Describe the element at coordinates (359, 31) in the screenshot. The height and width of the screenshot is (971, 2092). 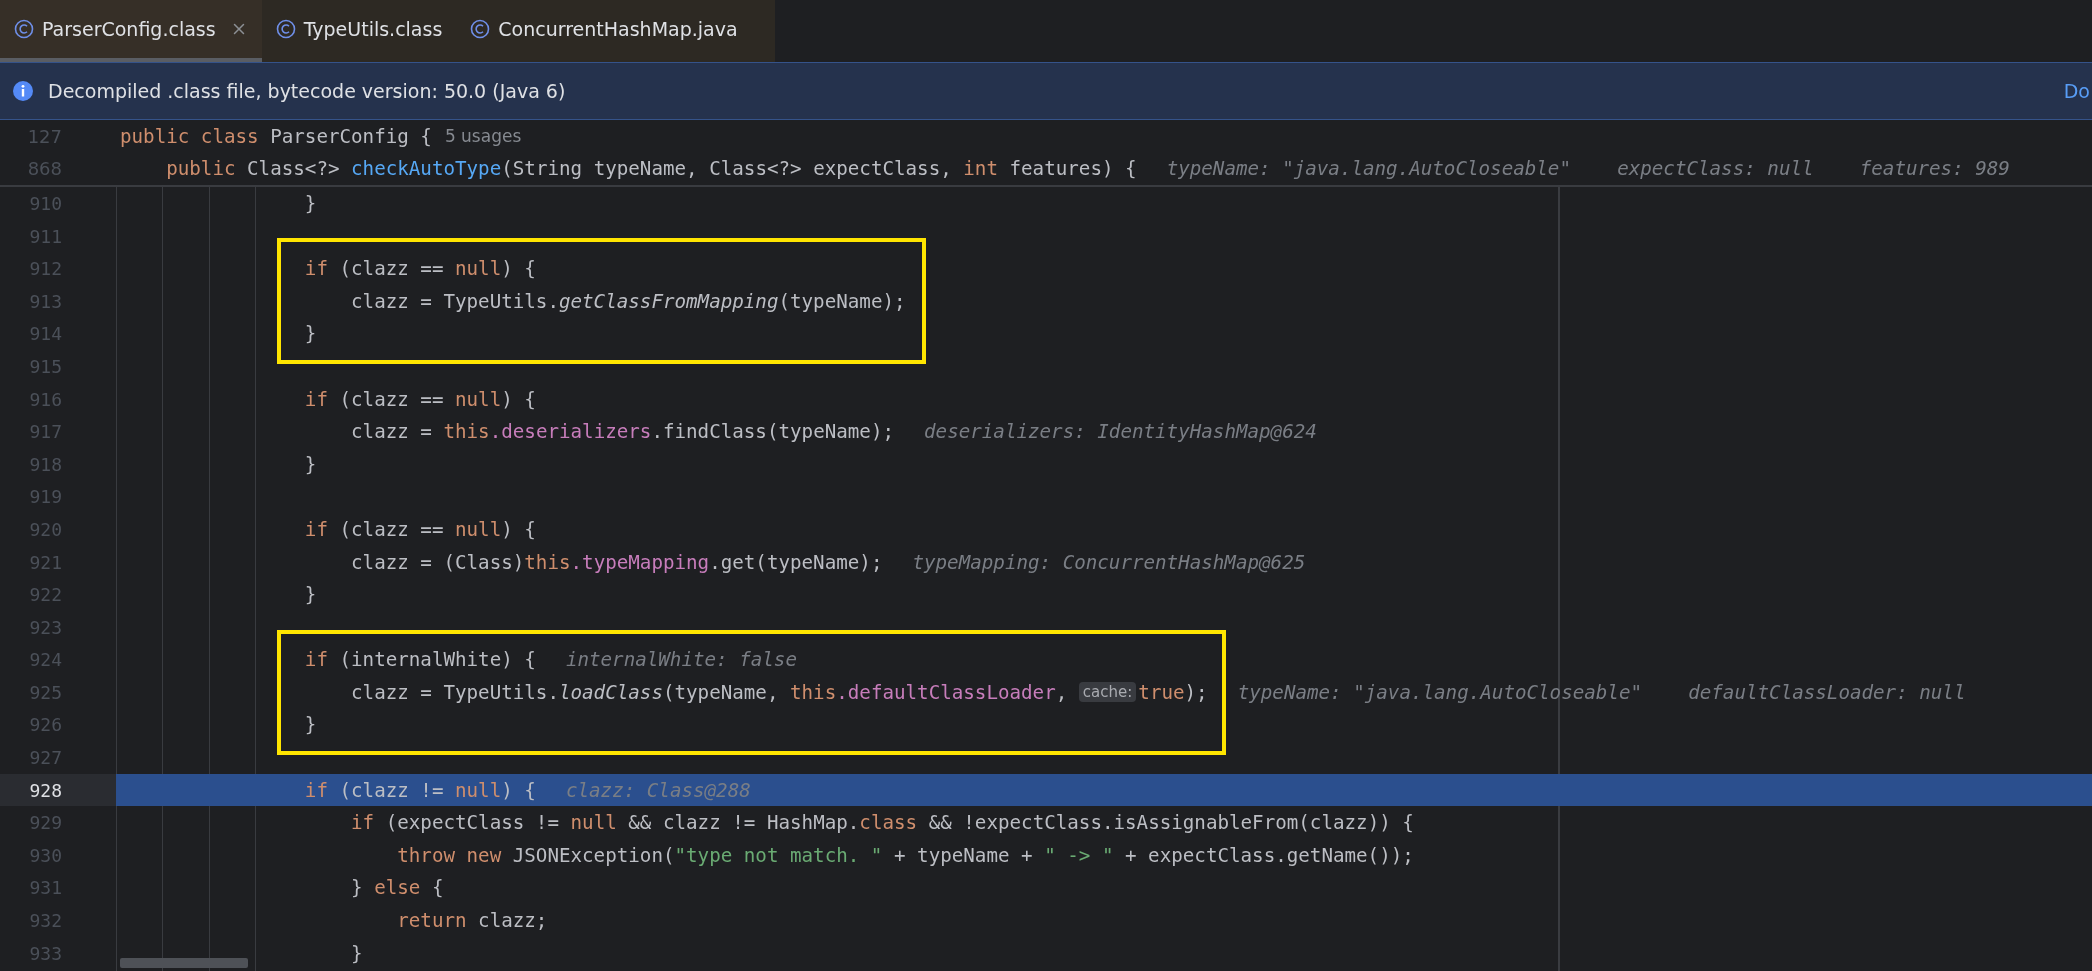
I see `editor-tab: TypeUtils.class` at that location.